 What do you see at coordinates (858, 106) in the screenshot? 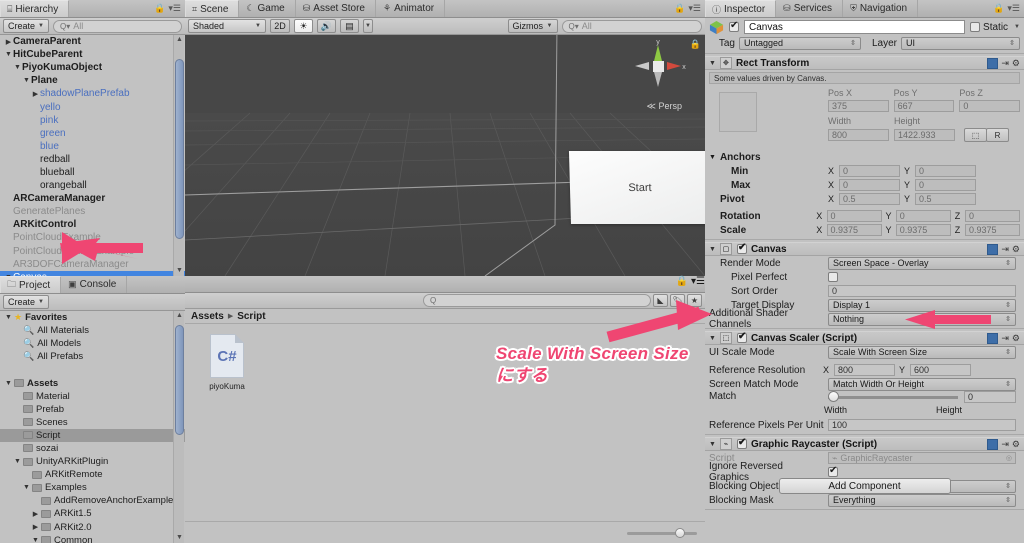
I see `pos-x-input: 375` at bounding box center [858, 106].